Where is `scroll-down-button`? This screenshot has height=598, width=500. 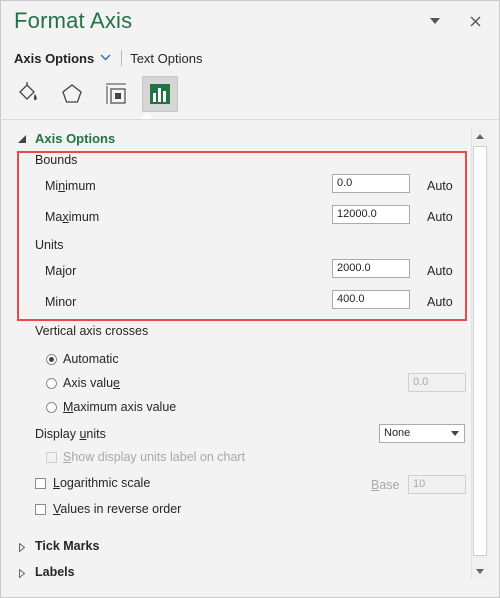 scroll-down-button is located at coordinates (480, 571).